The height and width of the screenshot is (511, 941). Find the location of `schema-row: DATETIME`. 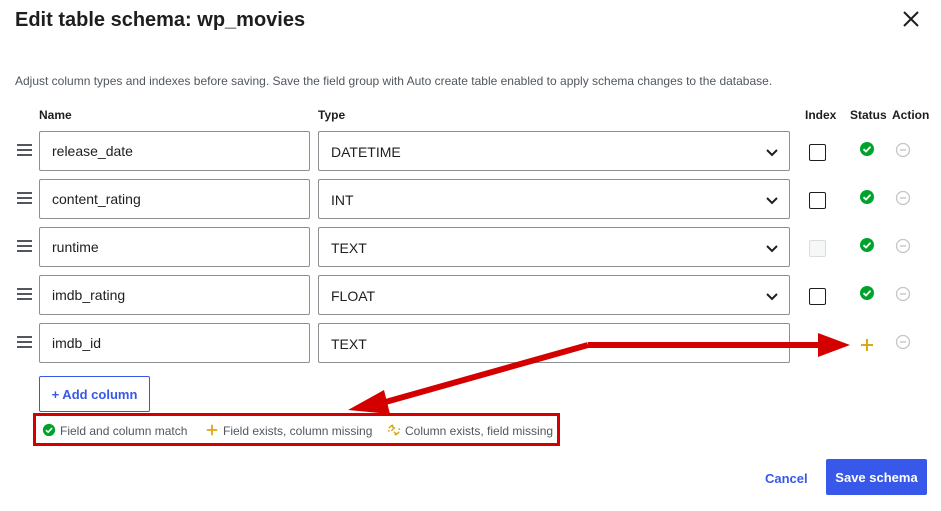

schema-row: DATETIME is located at coordinates (470, 151).